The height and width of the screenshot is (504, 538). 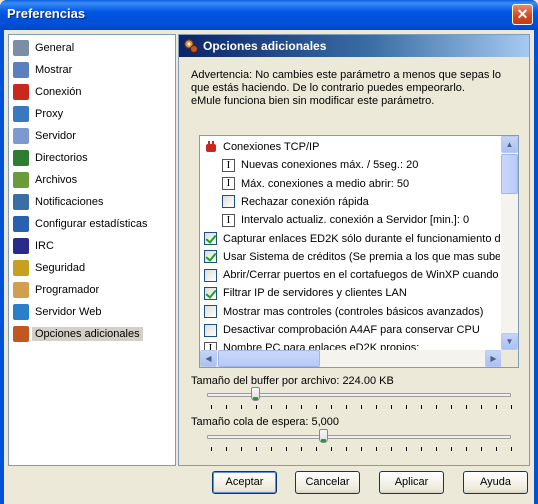 I want to click on sidebar-item: Opciones adicionales, so click(x=78, y=334).